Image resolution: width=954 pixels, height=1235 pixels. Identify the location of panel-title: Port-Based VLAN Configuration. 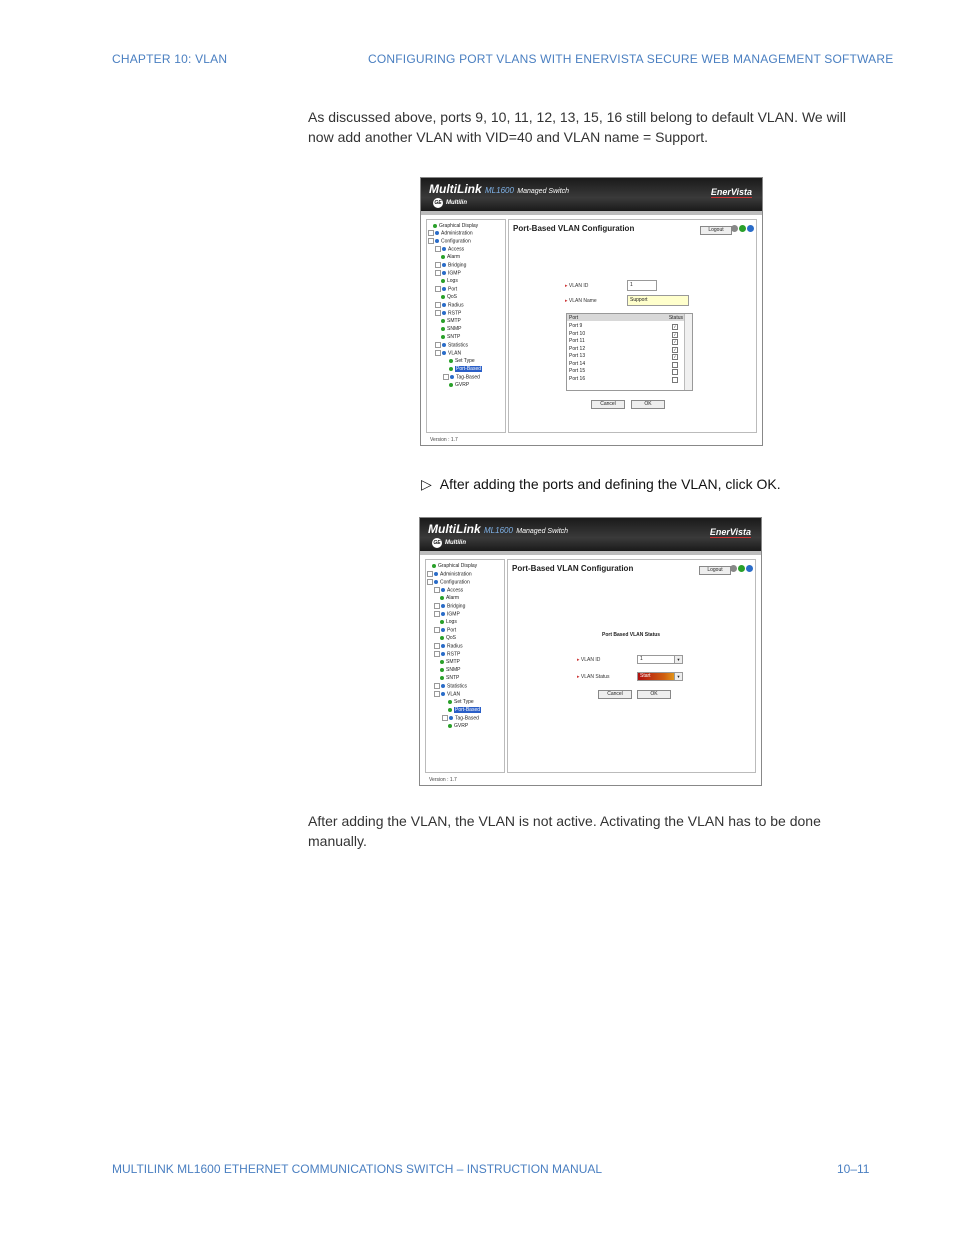
(574, 228).